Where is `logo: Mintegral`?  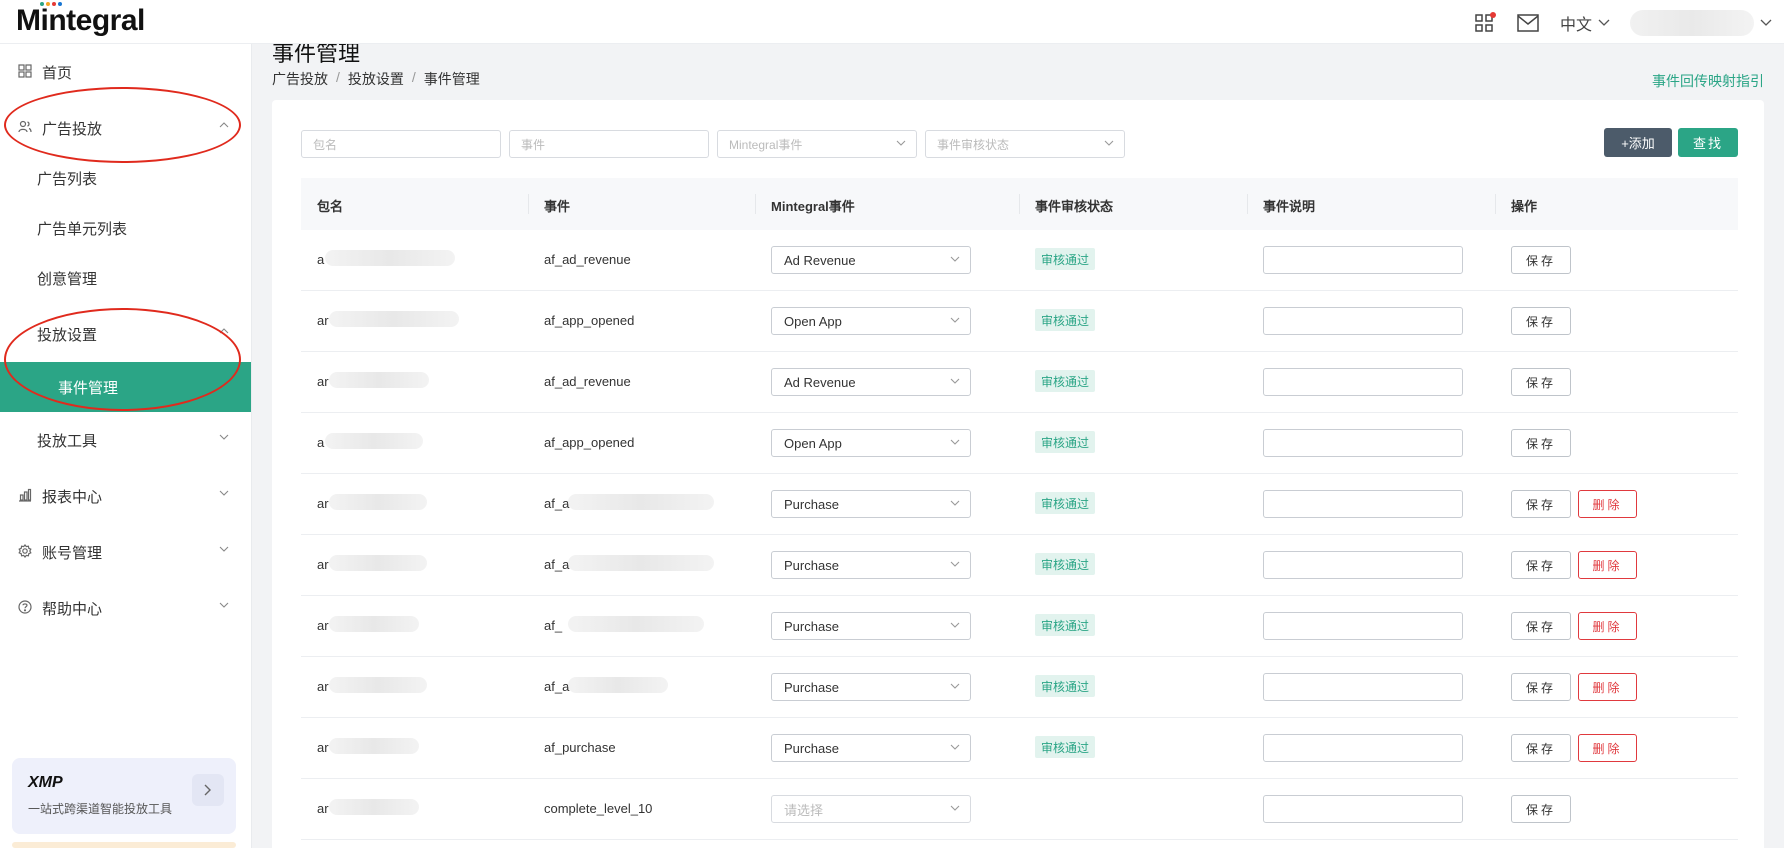 logo: Mintegral is located at coordinates (80, 21).